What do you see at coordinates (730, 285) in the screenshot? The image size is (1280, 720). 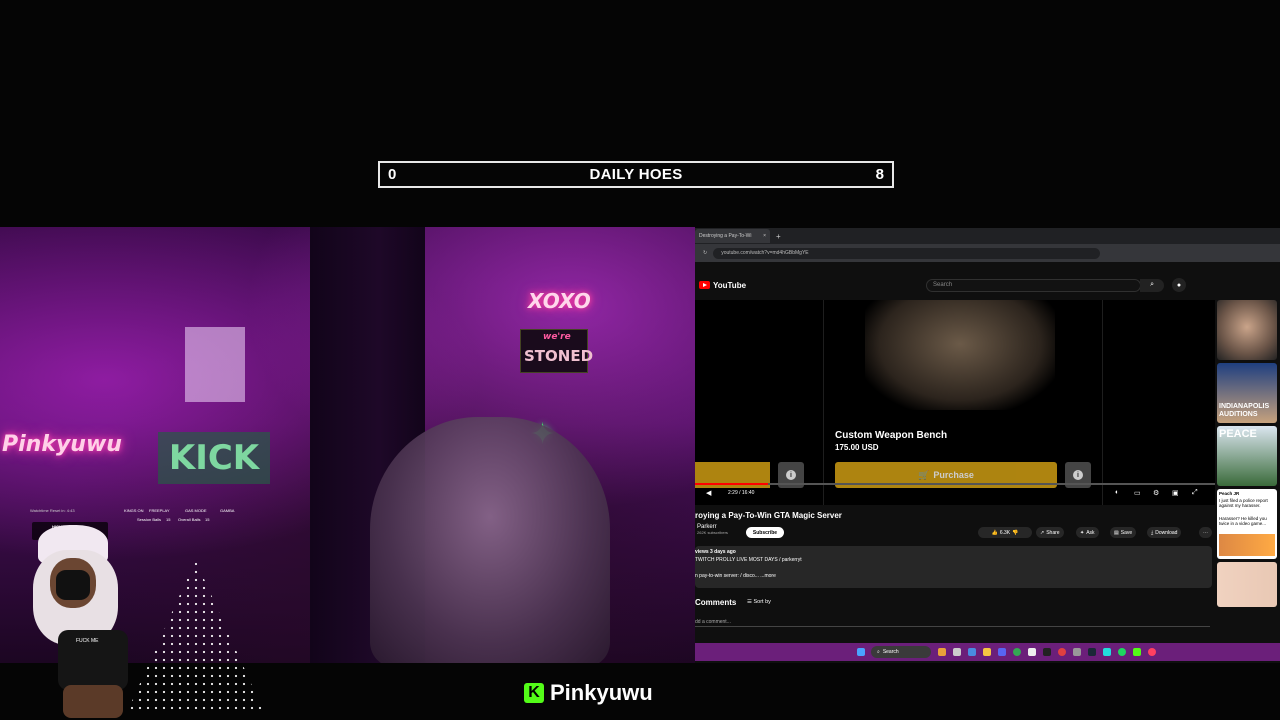 I see `youtube-logo-text: YouTube` at bounding box center [730, 285].